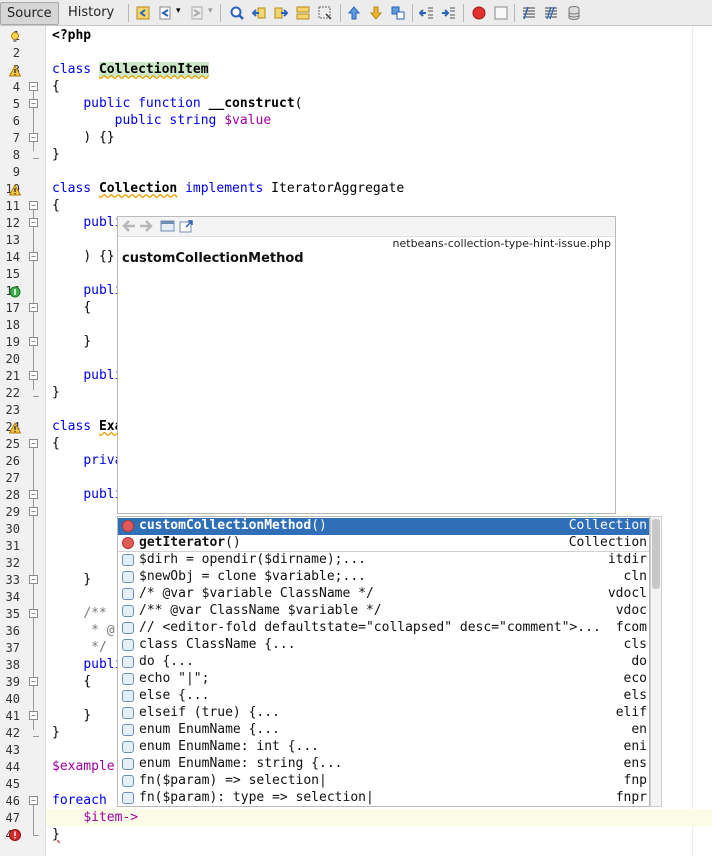 This screenshot has height=856, width=712. I want to click on code-line-41: }, so click(71, 715).